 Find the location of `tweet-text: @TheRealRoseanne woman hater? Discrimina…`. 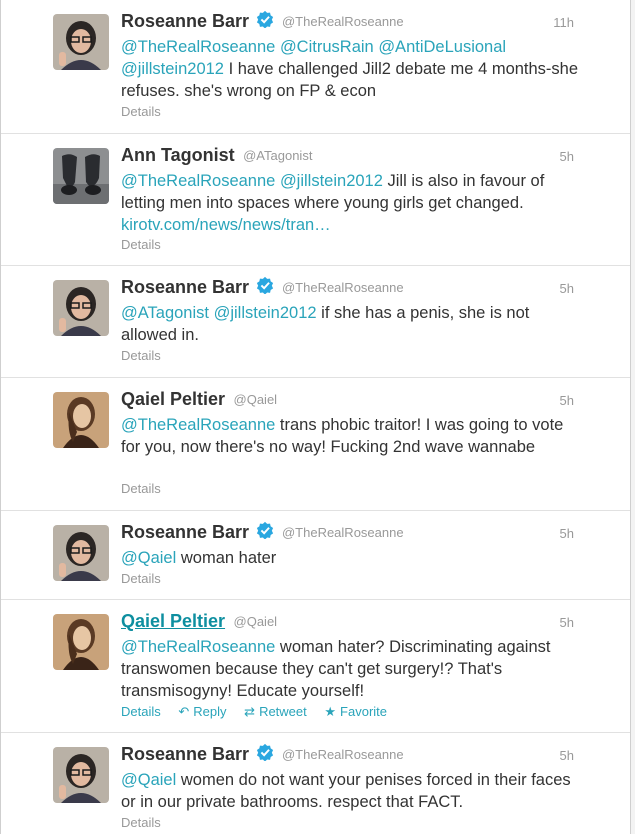

tweet-text: @TheRealRoseanne woman hater? Discrimina… is located at coordinates (351, 669).